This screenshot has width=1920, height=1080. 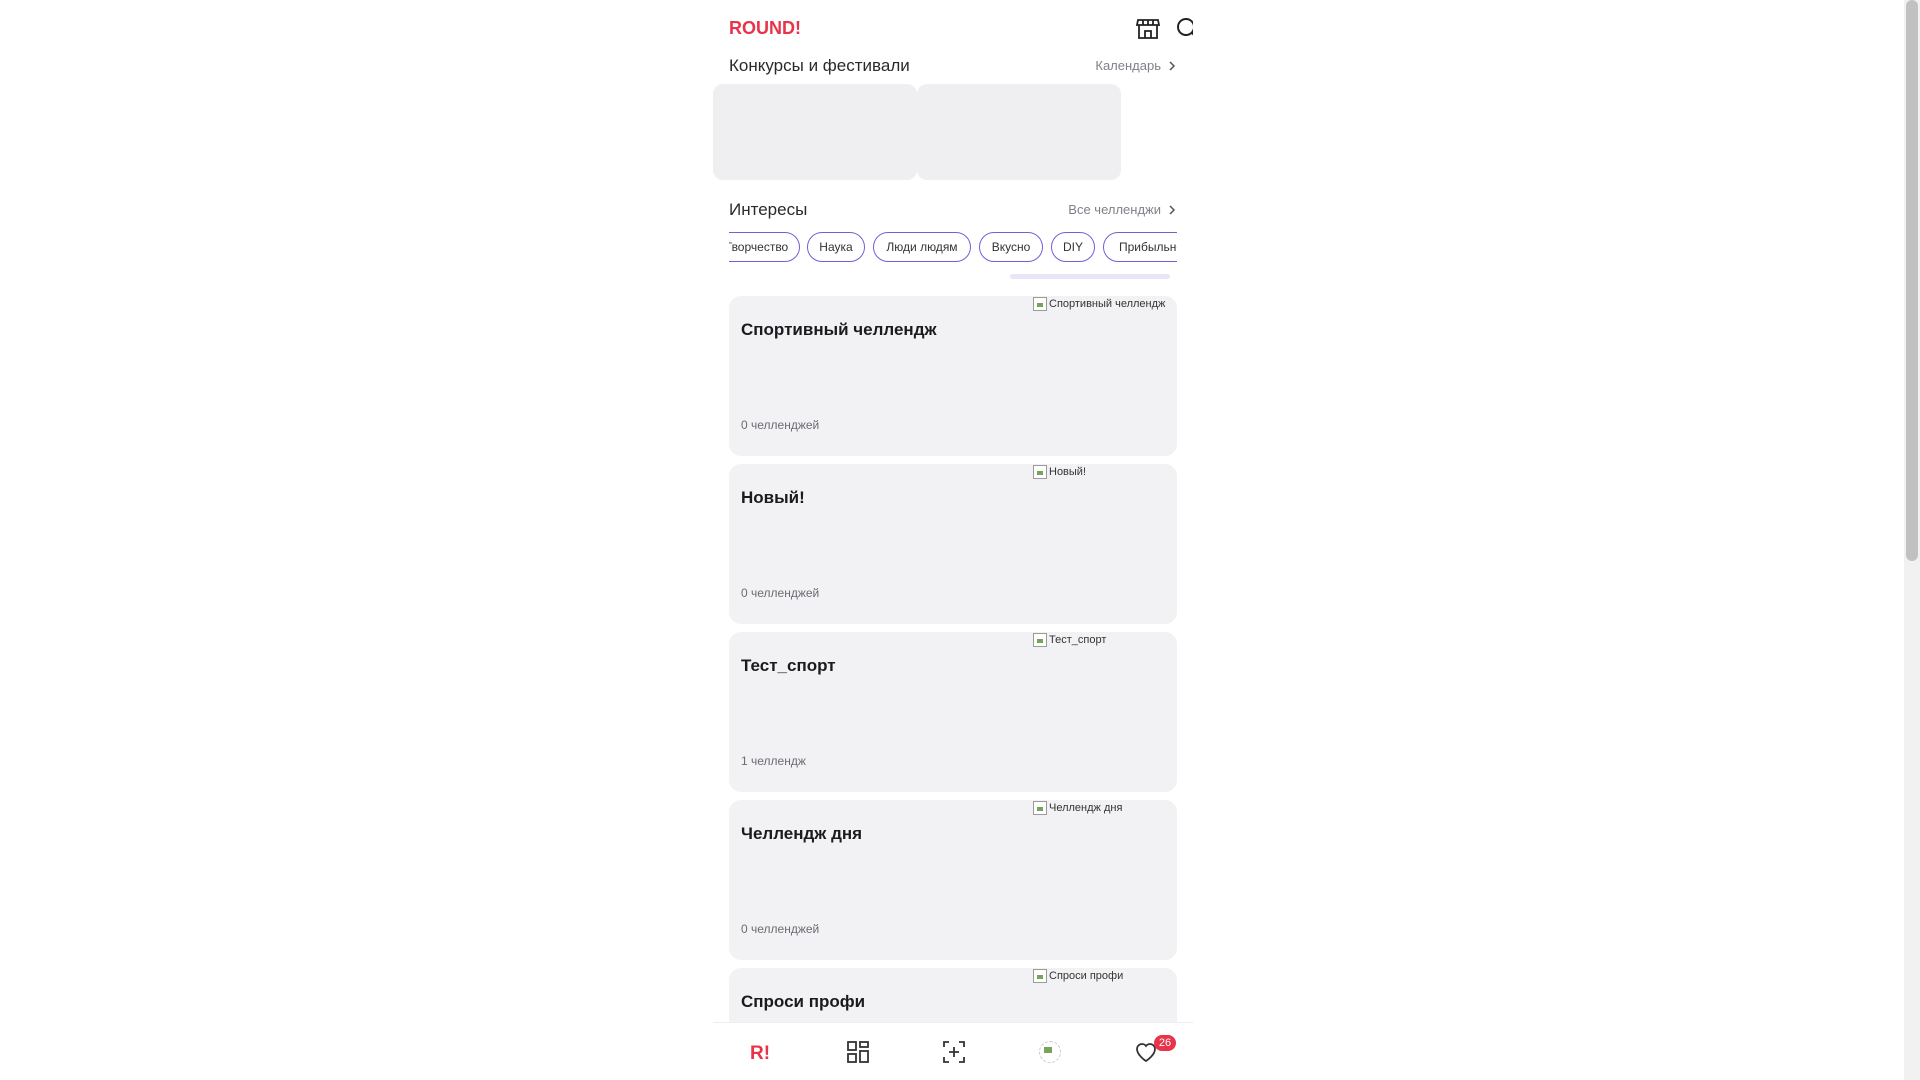 I want to click on chip-tasty: Вкусно, so click(x=1011, y=247).